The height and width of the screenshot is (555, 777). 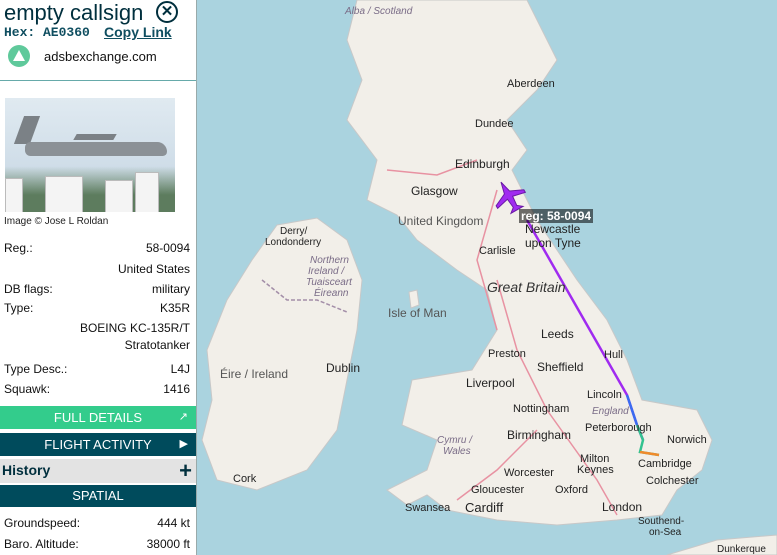 What do you see at coordinates (245, 479) in the screenshot?
I see `map-label-cork: Cork` at bounding box center [245, 479].